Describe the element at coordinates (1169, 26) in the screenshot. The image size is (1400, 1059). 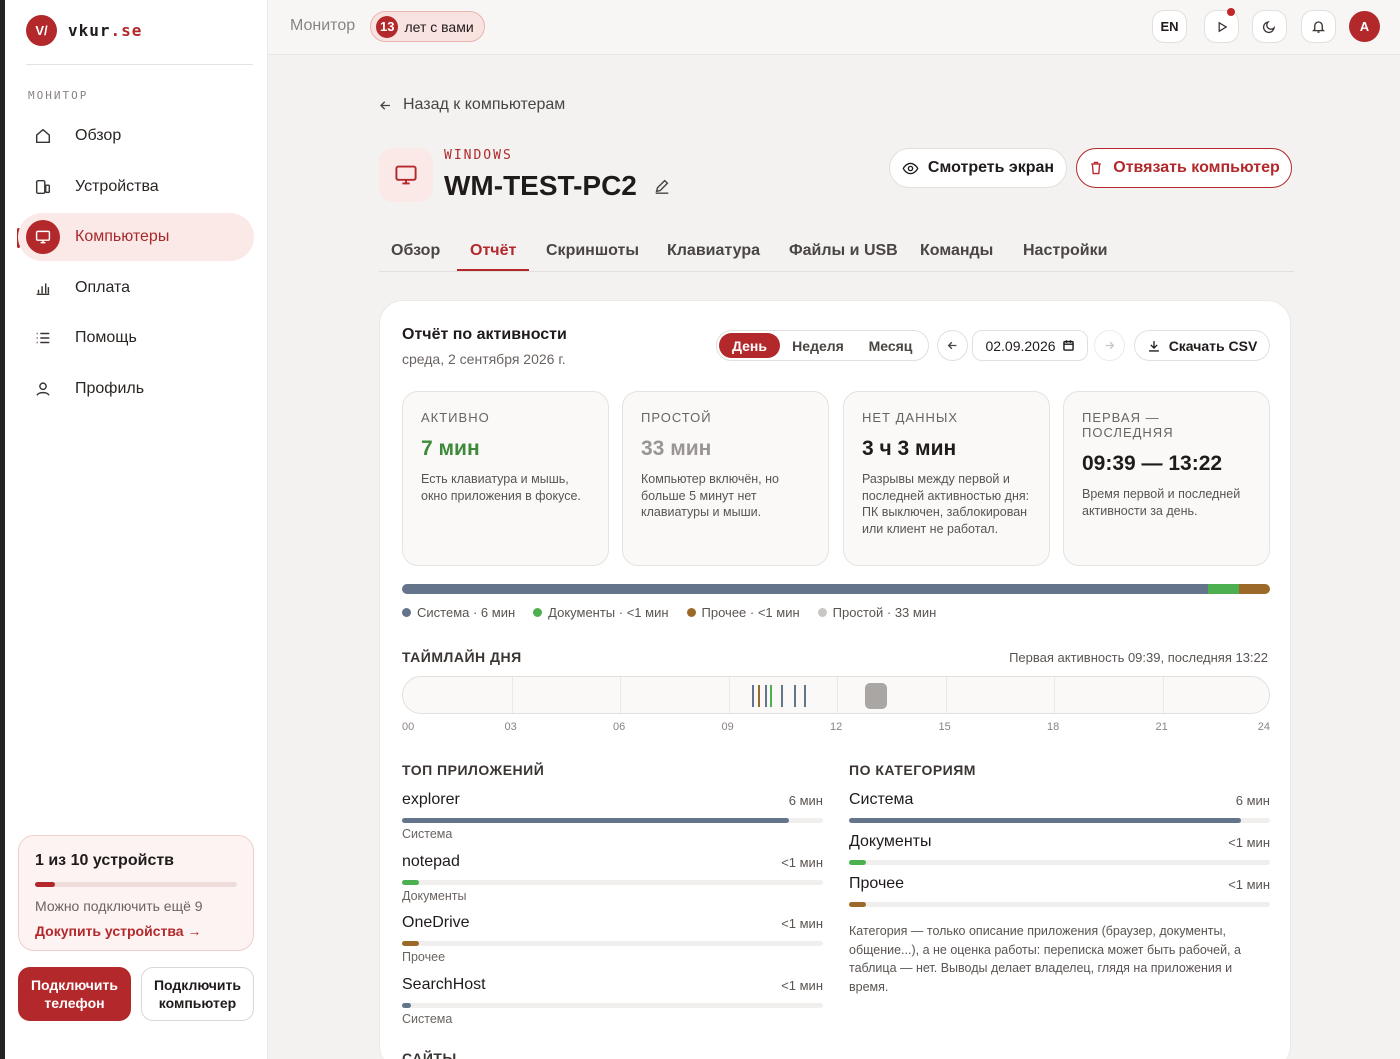
I see `language-button: EN` at that location.